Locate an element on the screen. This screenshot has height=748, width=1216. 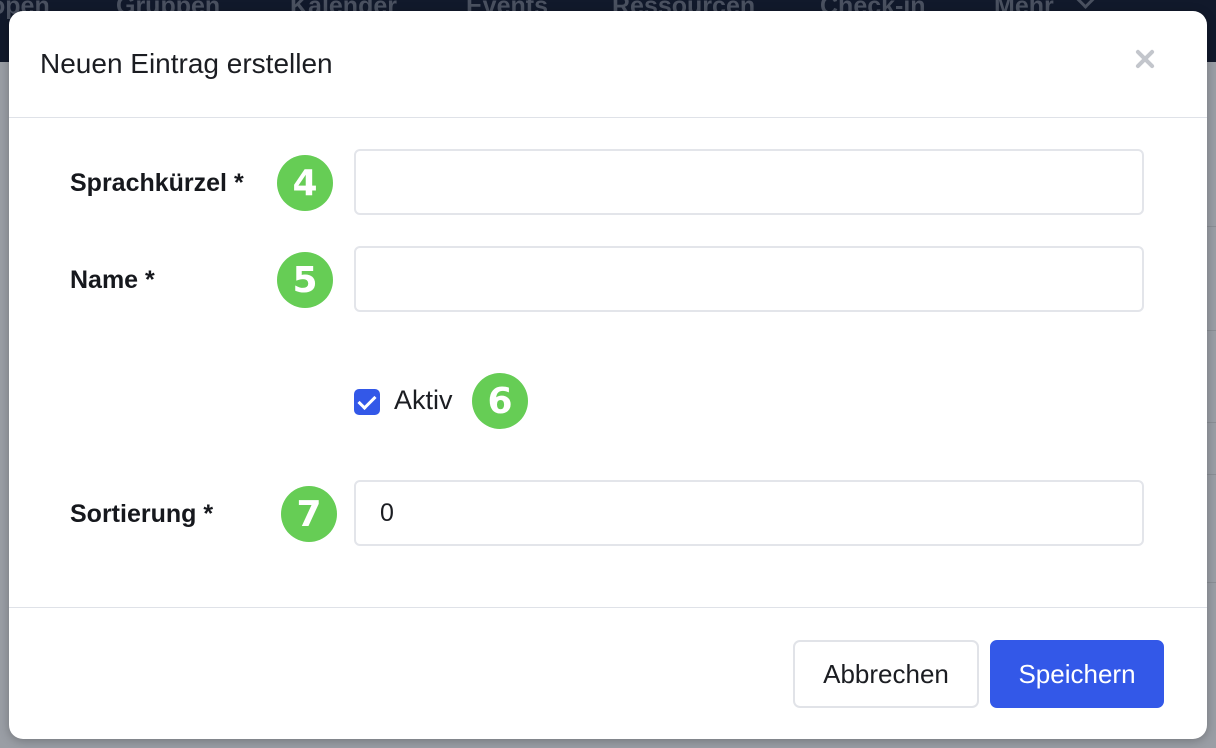
sort-order-label: Sortierung * is located at coordinates (142, 514).